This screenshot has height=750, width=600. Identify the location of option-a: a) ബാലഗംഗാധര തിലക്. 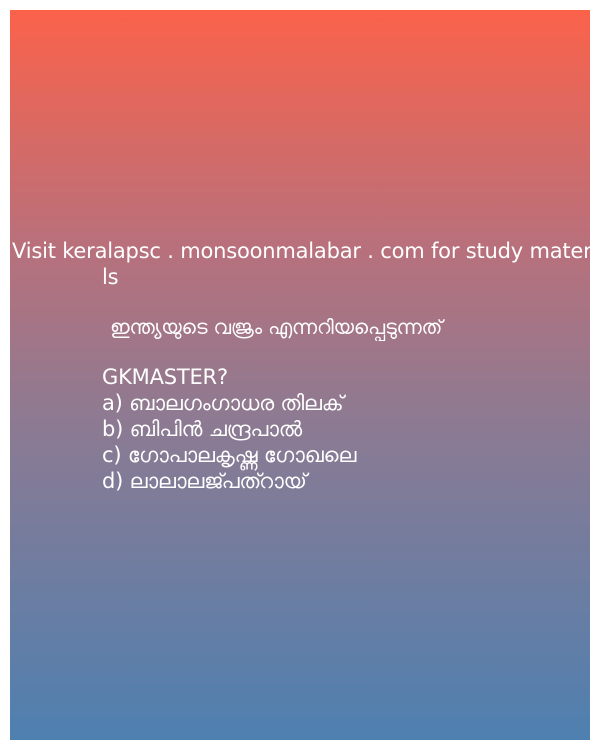
(223, 403).